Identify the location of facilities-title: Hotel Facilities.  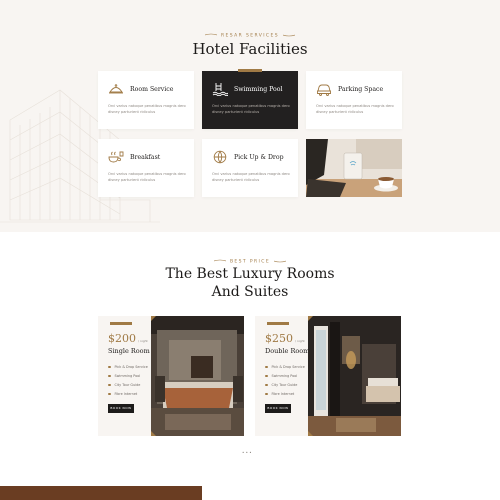
(250, 49).